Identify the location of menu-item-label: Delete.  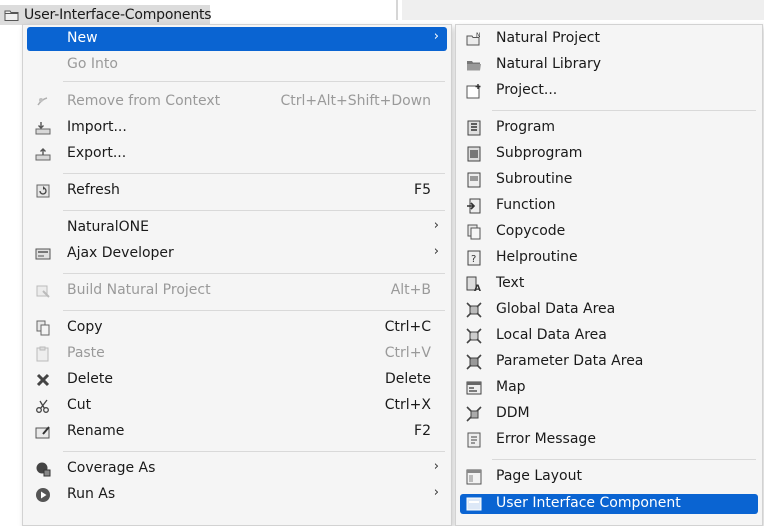
(90, 379).